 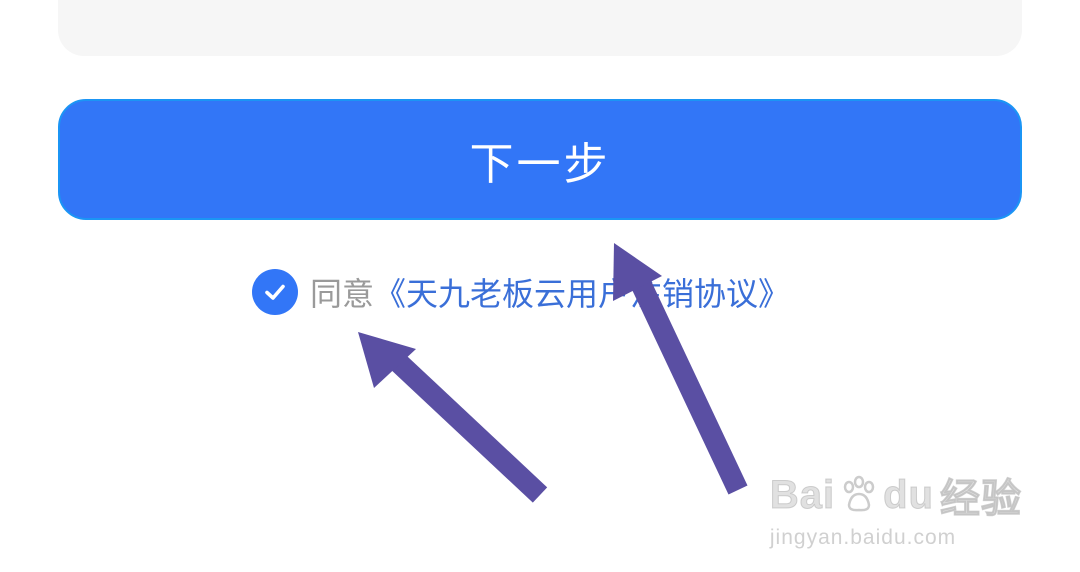 What do you see at coordinates (453, 417) in the screenshot?
I see `arrow-icon` at bounding box center [453, 417].